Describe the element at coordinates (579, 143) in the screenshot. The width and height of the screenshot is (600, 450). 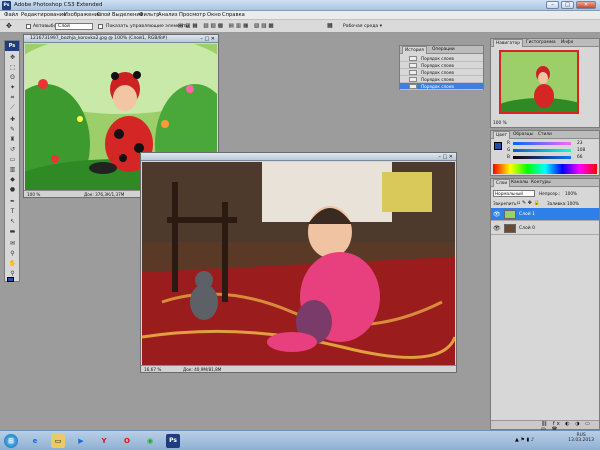
I see `channel-r-value: 23` at that location.